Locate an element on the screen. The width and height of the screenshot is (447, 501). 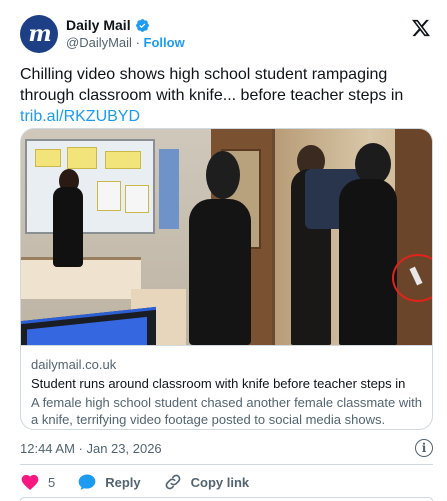
user-info: Daily Mail @DailyMail · Follow is located at coordinates (125, 34).